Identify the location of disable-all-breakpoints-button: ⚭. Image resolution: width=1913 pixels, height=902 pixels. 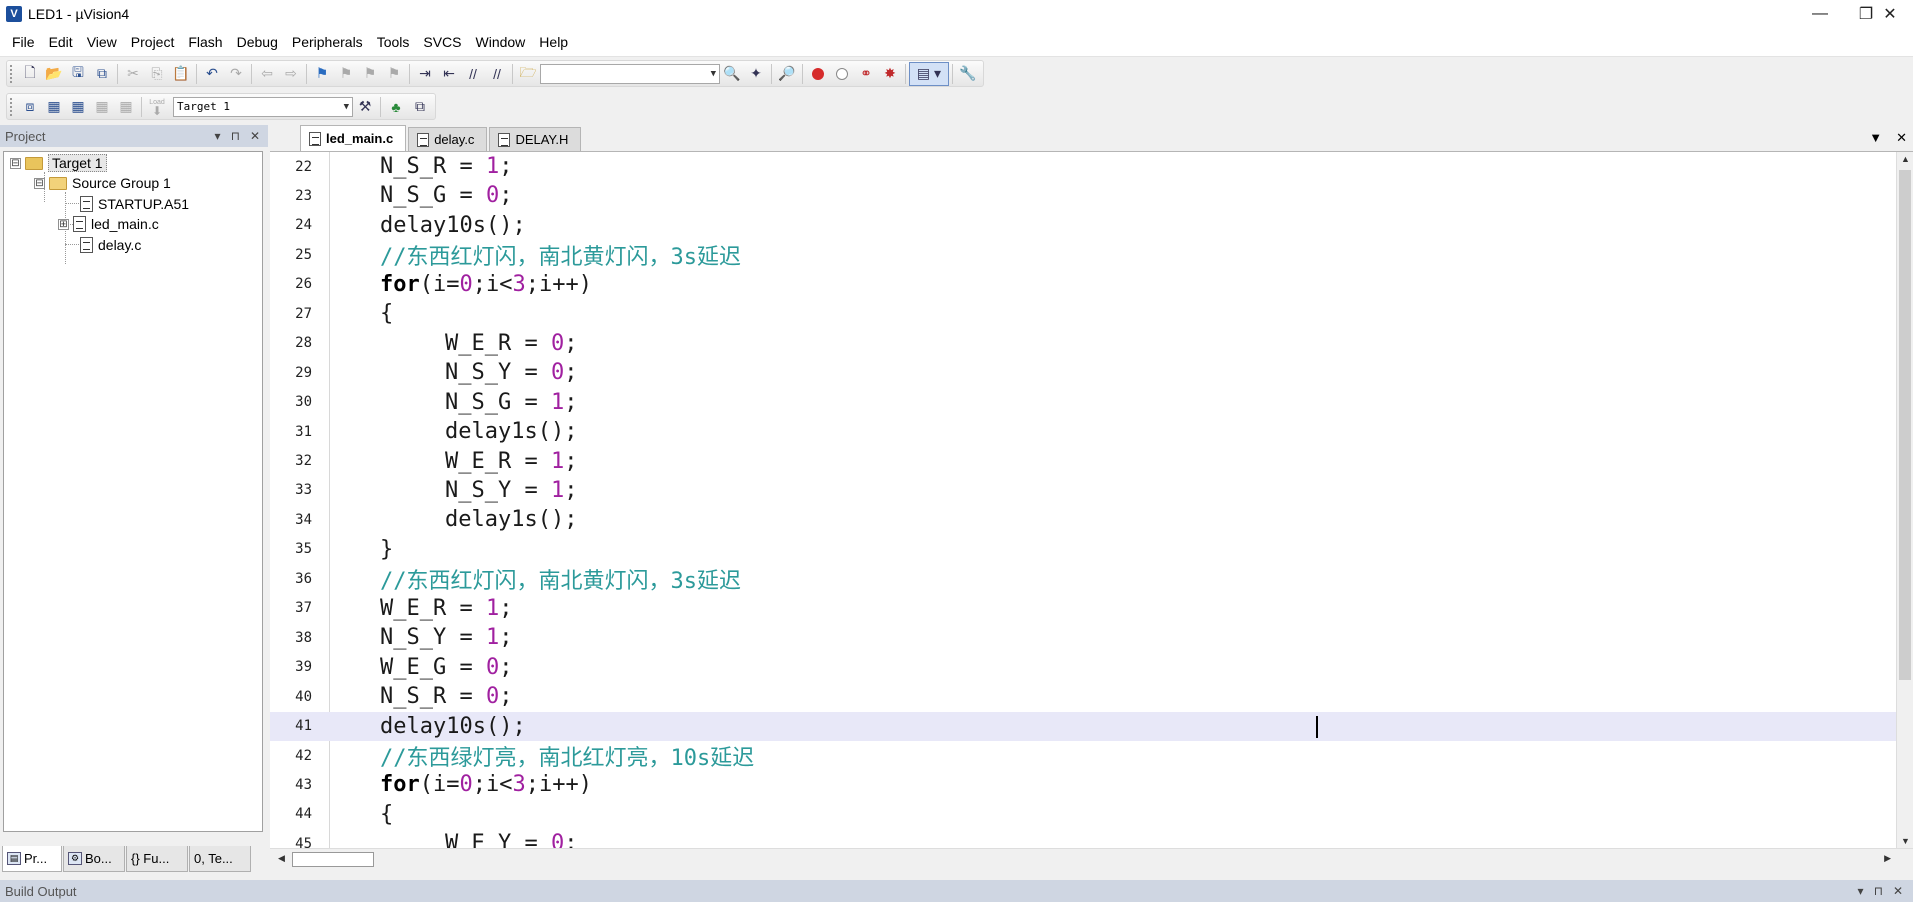
(866, 74).